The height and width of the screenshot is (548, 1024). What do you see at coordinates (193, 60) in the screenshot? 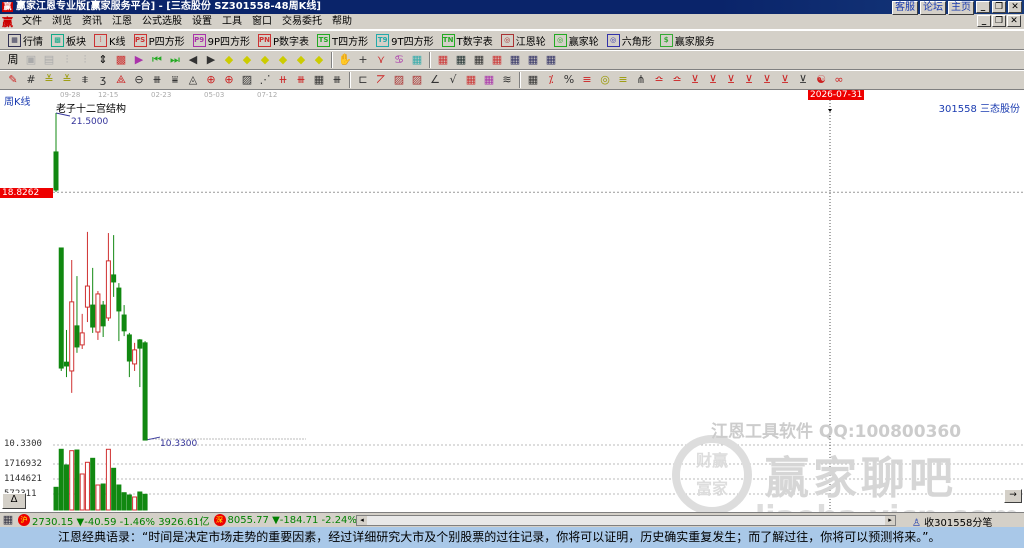
I see `tool-icon: ◀` at bounding box center [193, 60].